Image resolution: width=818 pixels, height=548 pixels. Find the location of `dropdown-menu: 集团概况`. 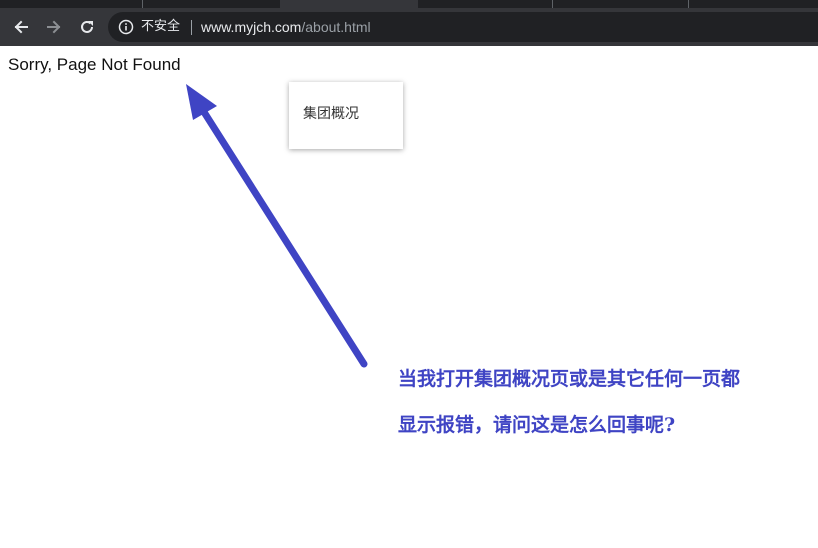

dropdown-menu: 集团概况 is located at coordinates (346, 115).